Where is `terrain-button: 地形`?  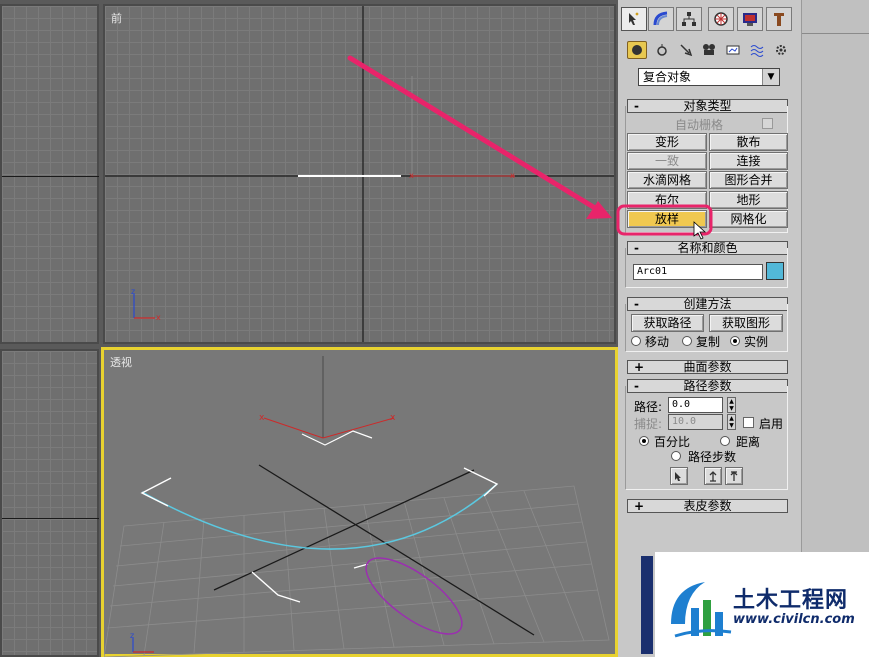
terrain-button: 地形 is located at coordinates (748, 200).